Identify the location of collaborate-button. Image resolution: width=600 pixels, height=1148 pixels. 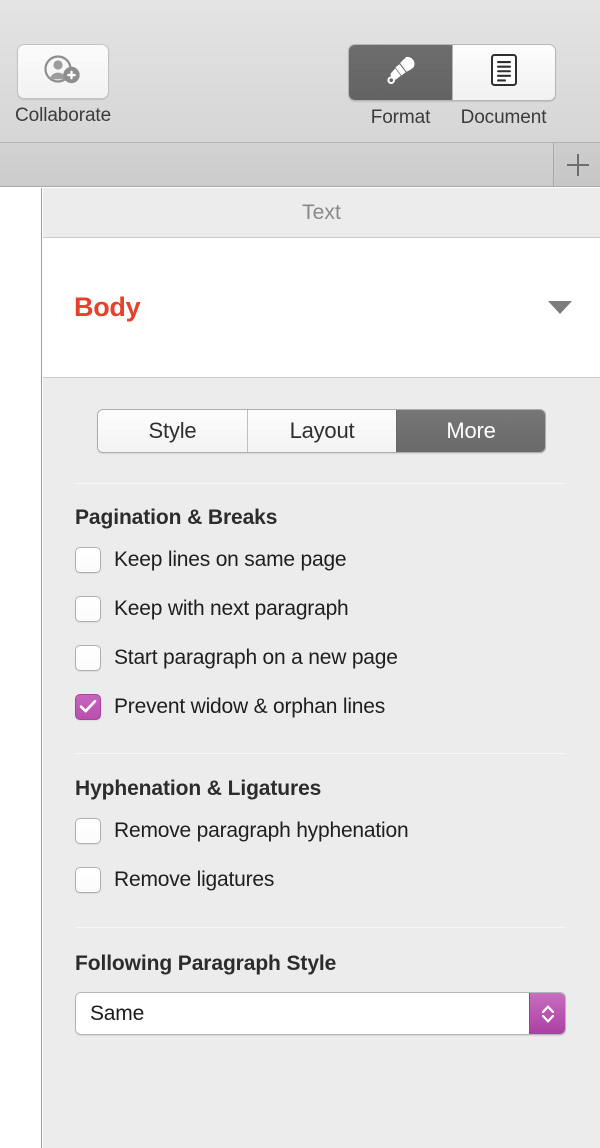
(63, 71).